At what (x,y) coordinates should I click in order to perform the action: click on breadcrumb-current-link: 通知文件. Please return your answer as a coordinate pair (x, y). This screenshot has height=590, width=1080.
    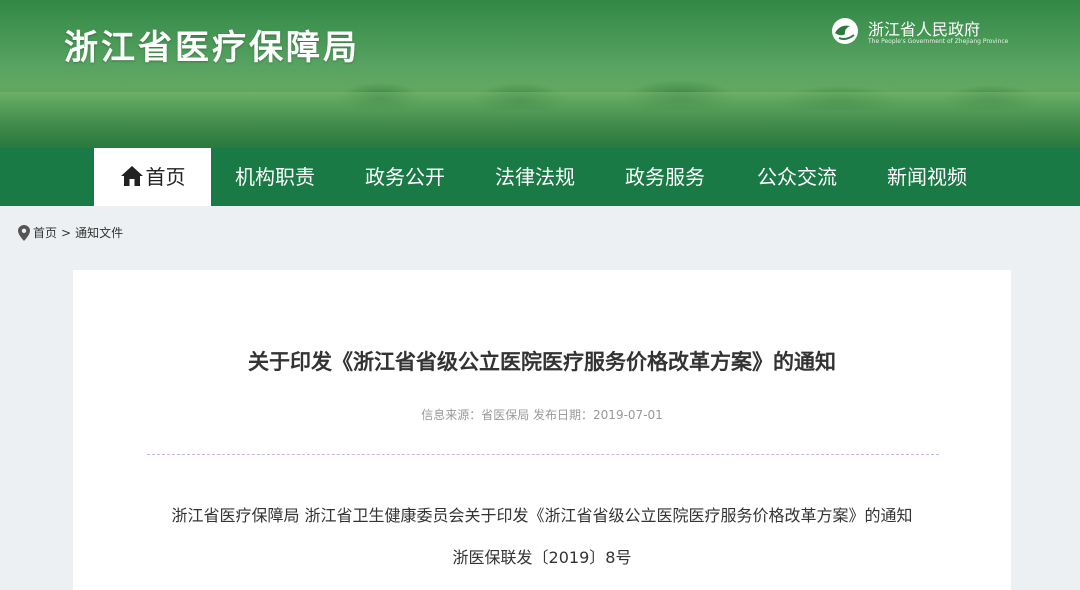
    Looking at the image, I should click on (99, 232).